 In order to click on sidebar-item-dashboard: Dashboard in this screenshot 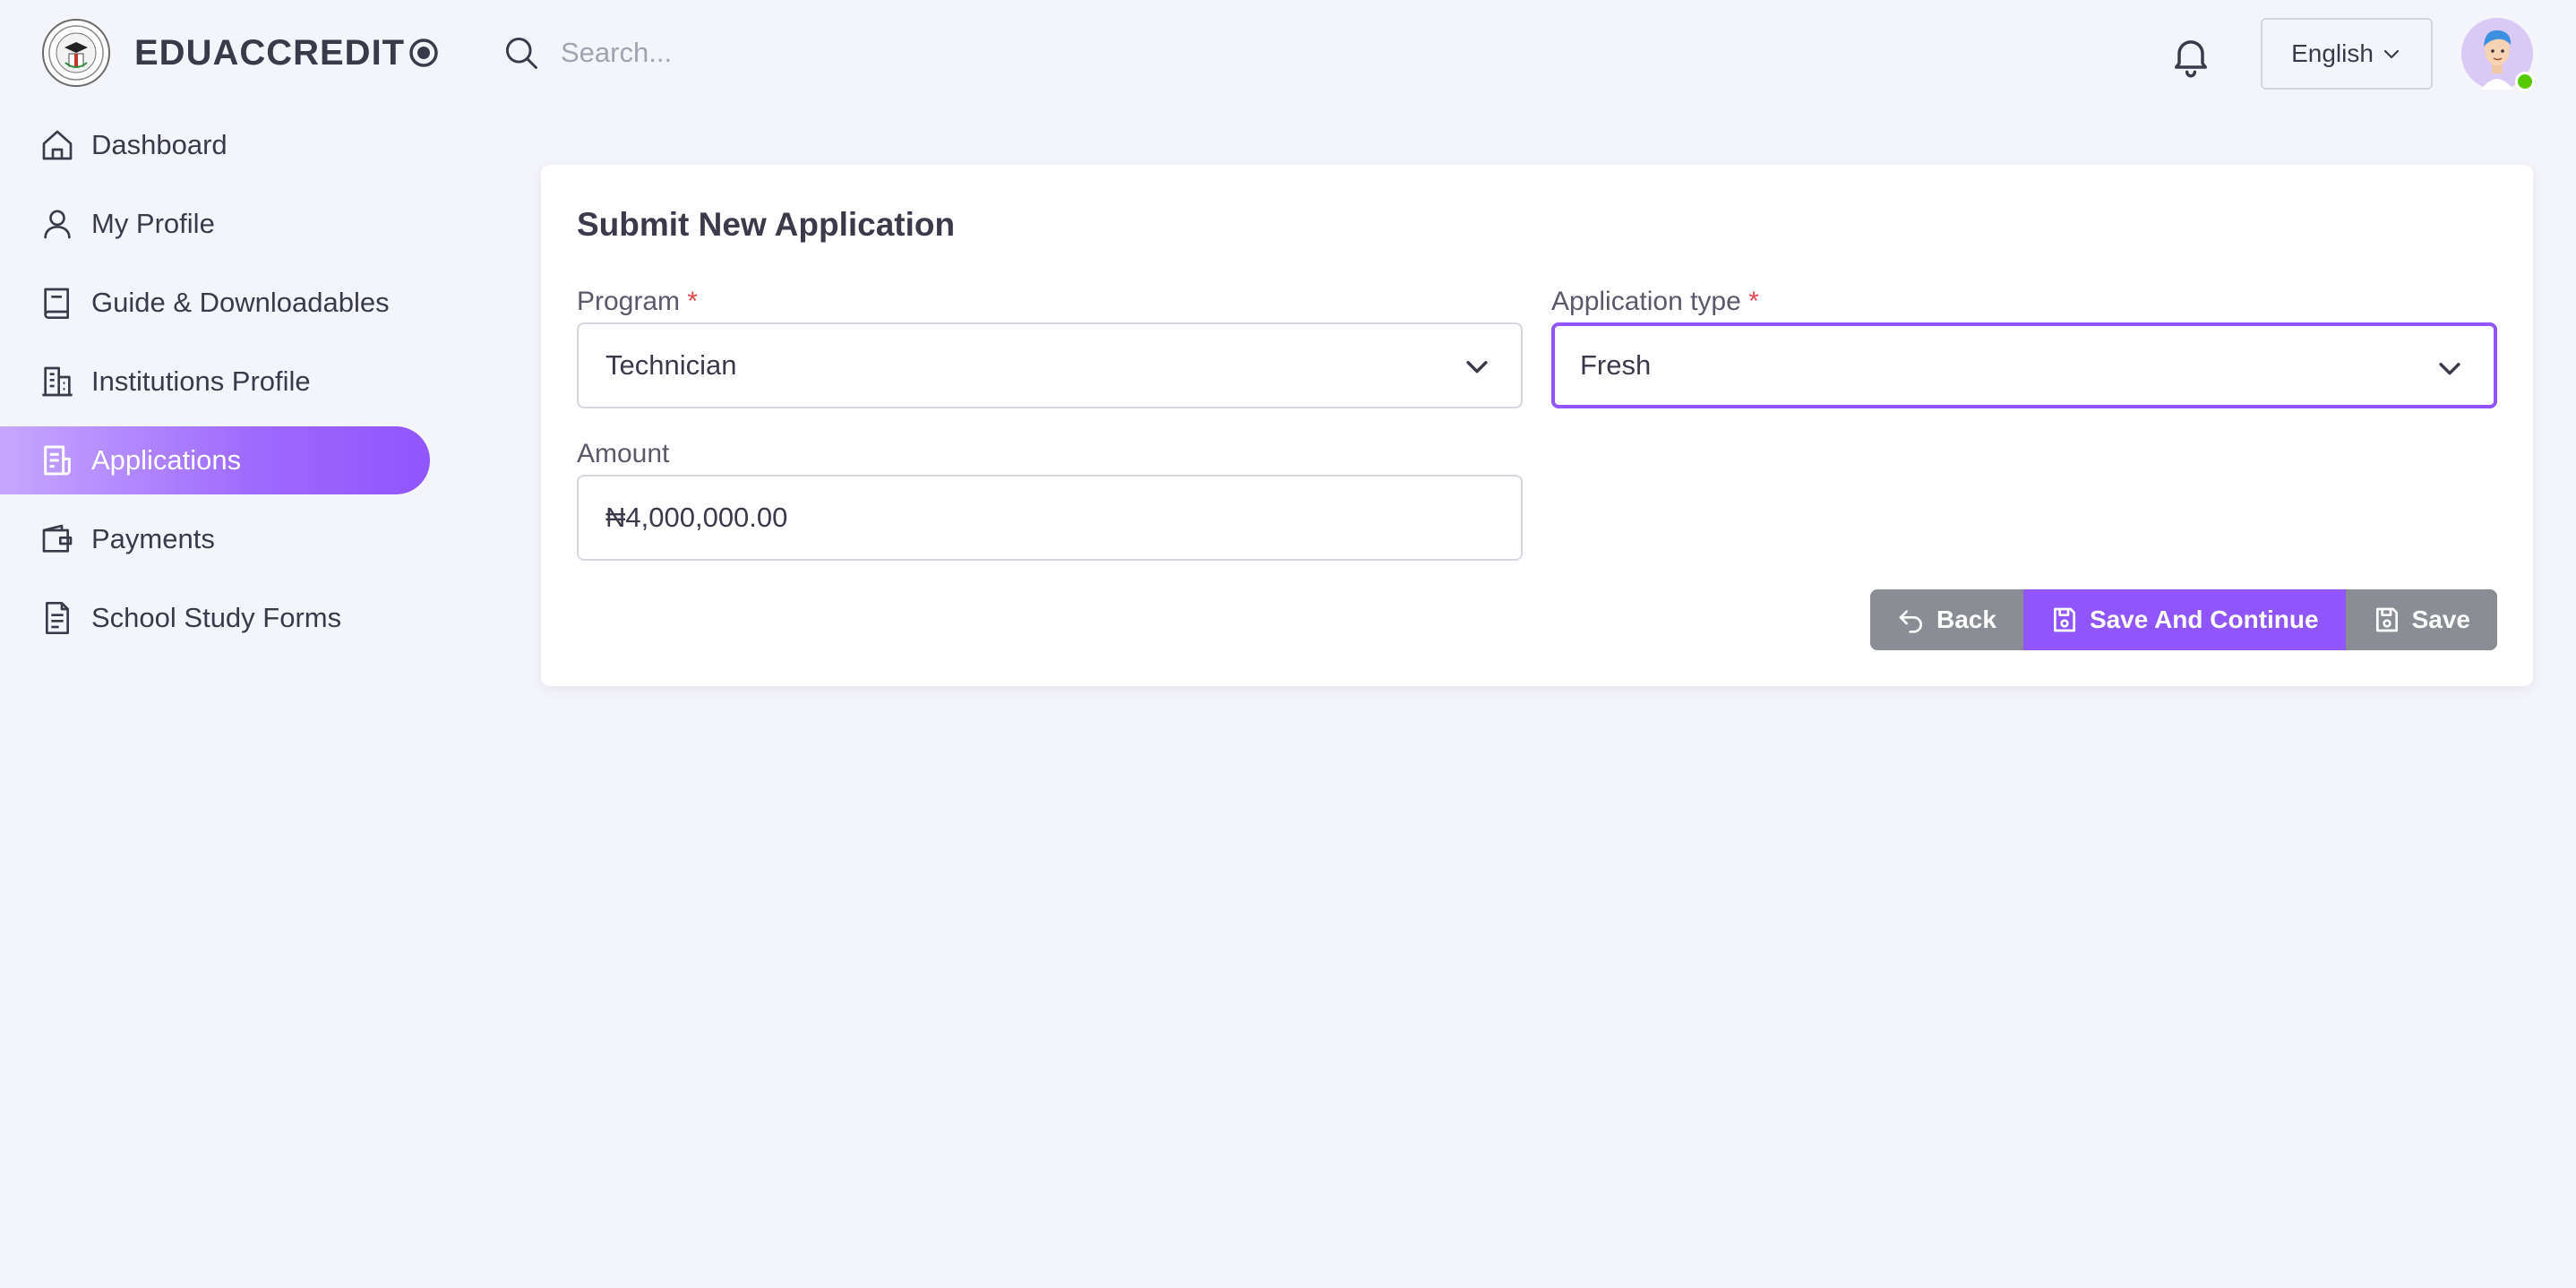, I will do `click(215, 145)`.